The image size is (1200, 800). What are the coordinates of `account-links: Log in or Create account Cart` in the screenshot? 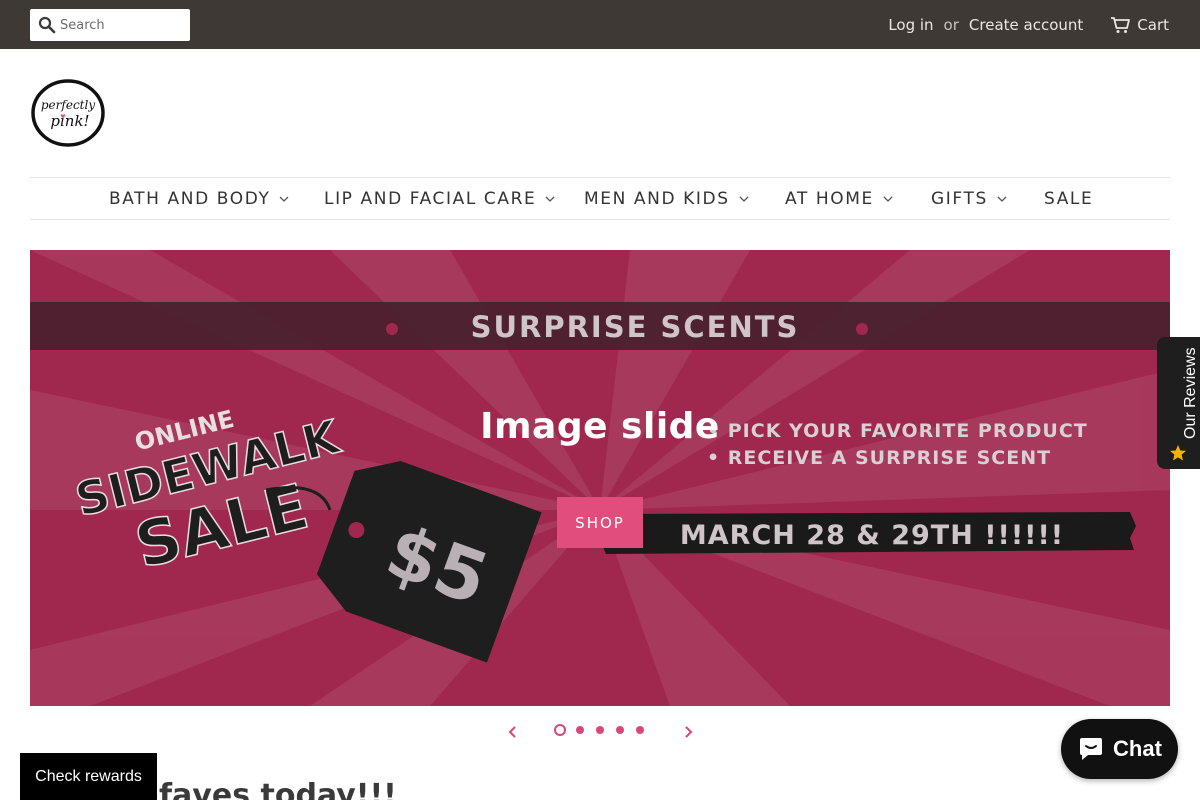 It's located at (1028, 24).